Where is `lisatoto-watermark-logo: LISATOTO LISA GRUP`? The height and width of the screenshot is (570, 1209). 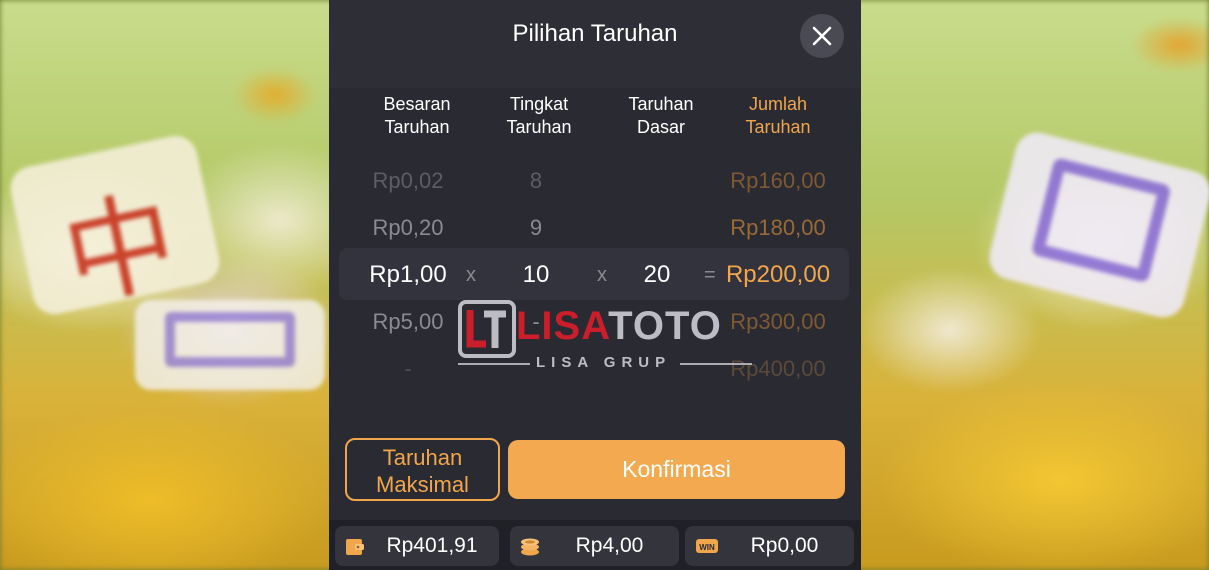 lisatoto-watermark-logo: LISATOTO LISA GRUP is located at coordinates (608, 338).